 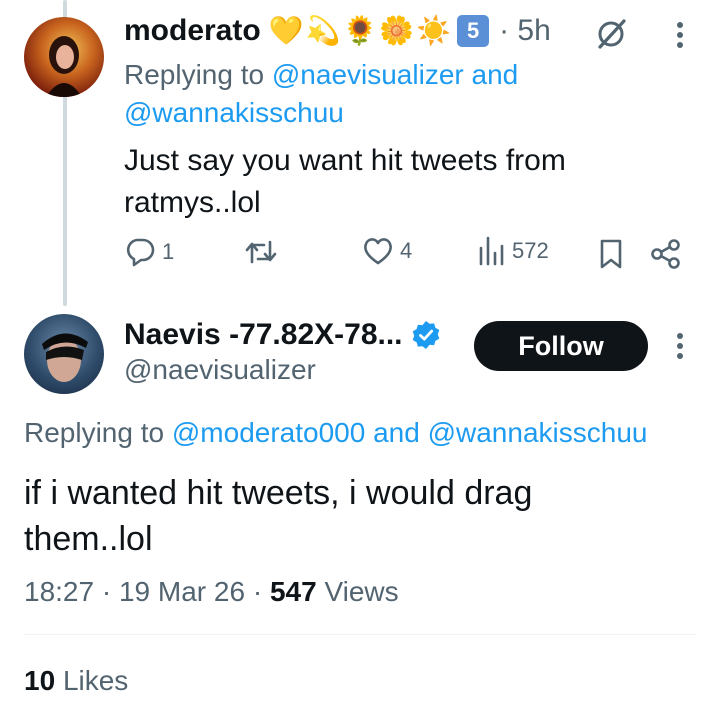 I want to click on retweet-button, so click(x=261, y=252).